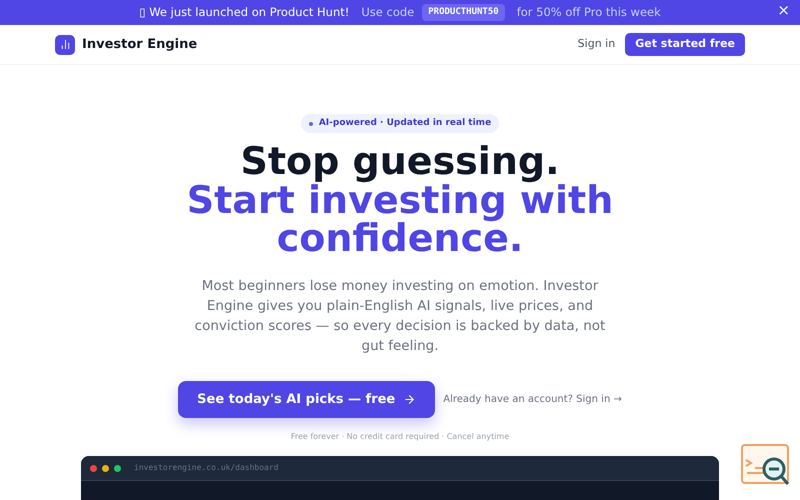 This screenshot has width=800, height=500. I want to click on headline: Stop guessing., so click(400, 161).